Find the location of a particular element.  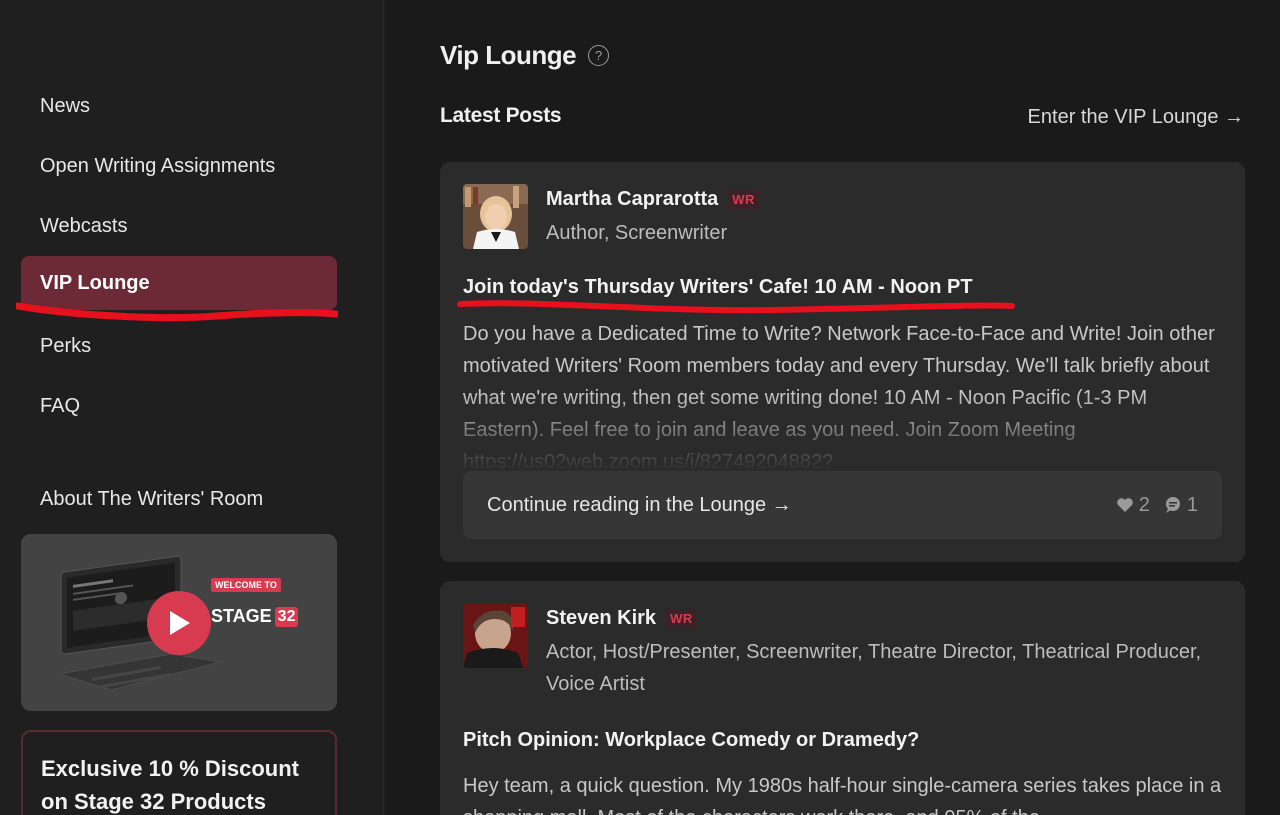

stage32-logo: STAGE 32 is located at coordinates (255, 616).